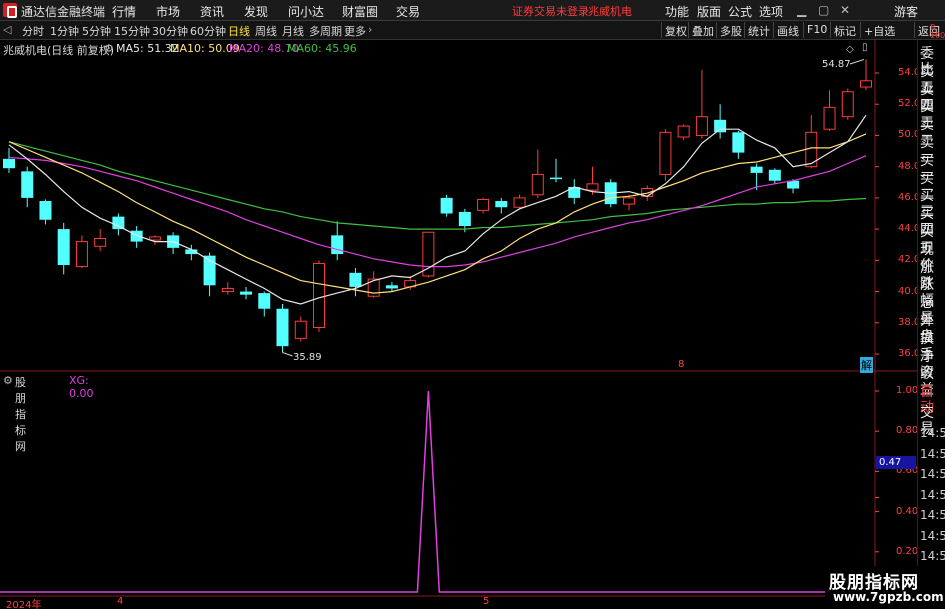 Image resolution: width=945 pixels, height=609 pixels. What do you see at coordinates (885, 587) in the screenshot?
I see `watermark: 股朋指标网 www.7gpzb.com` at bounding box center [885, 587].